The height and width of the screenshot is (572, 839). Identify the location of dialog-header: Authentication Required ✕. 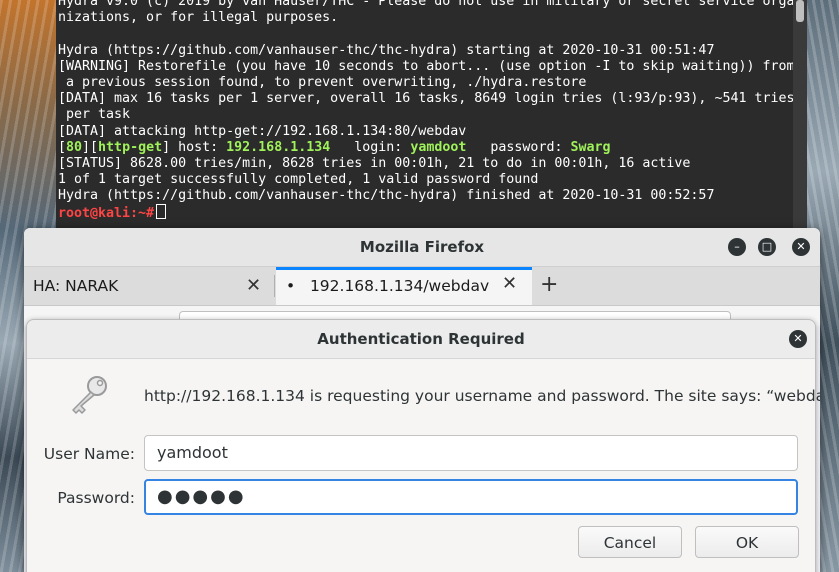
(421, 339).